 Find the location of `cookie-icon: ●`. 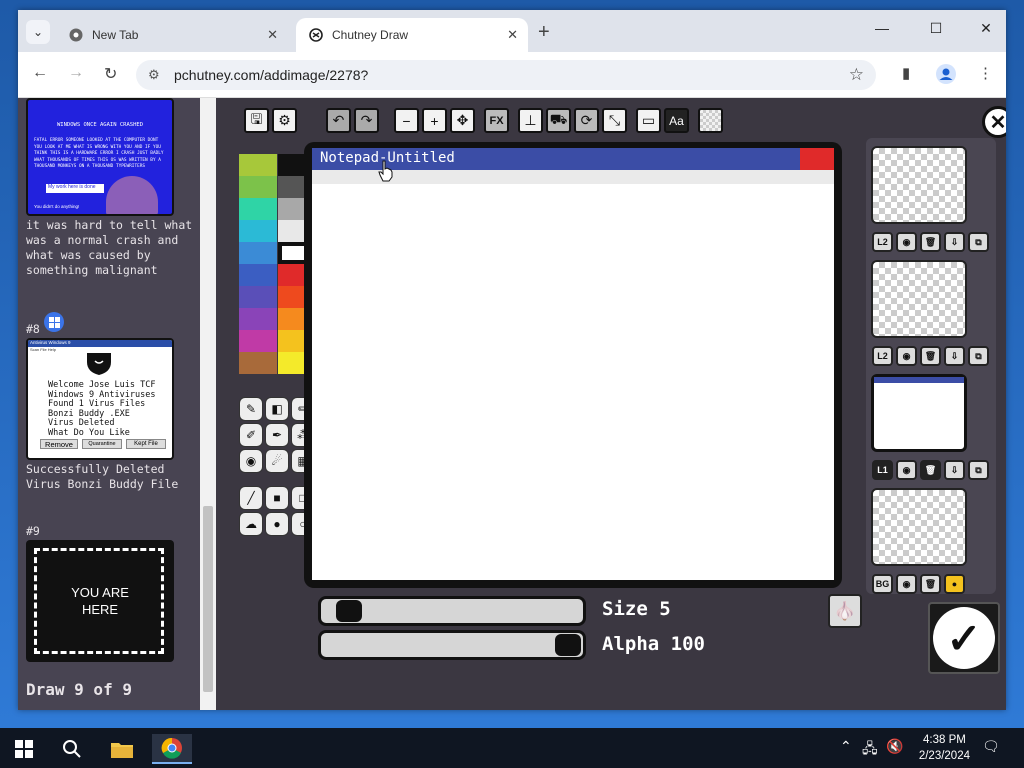

cookie-icon: ● is located at coordinates (954, 584).